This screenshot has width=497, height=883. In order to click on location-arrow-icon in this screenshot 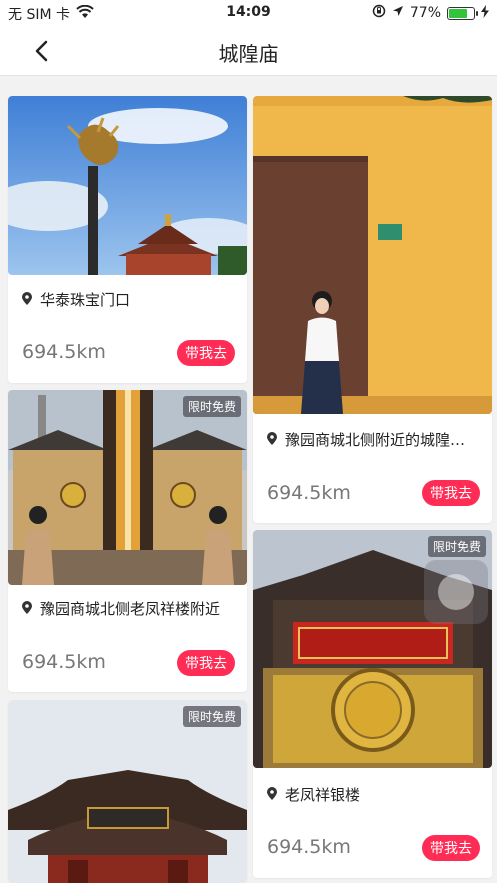, I will do `click(398, 13)`.